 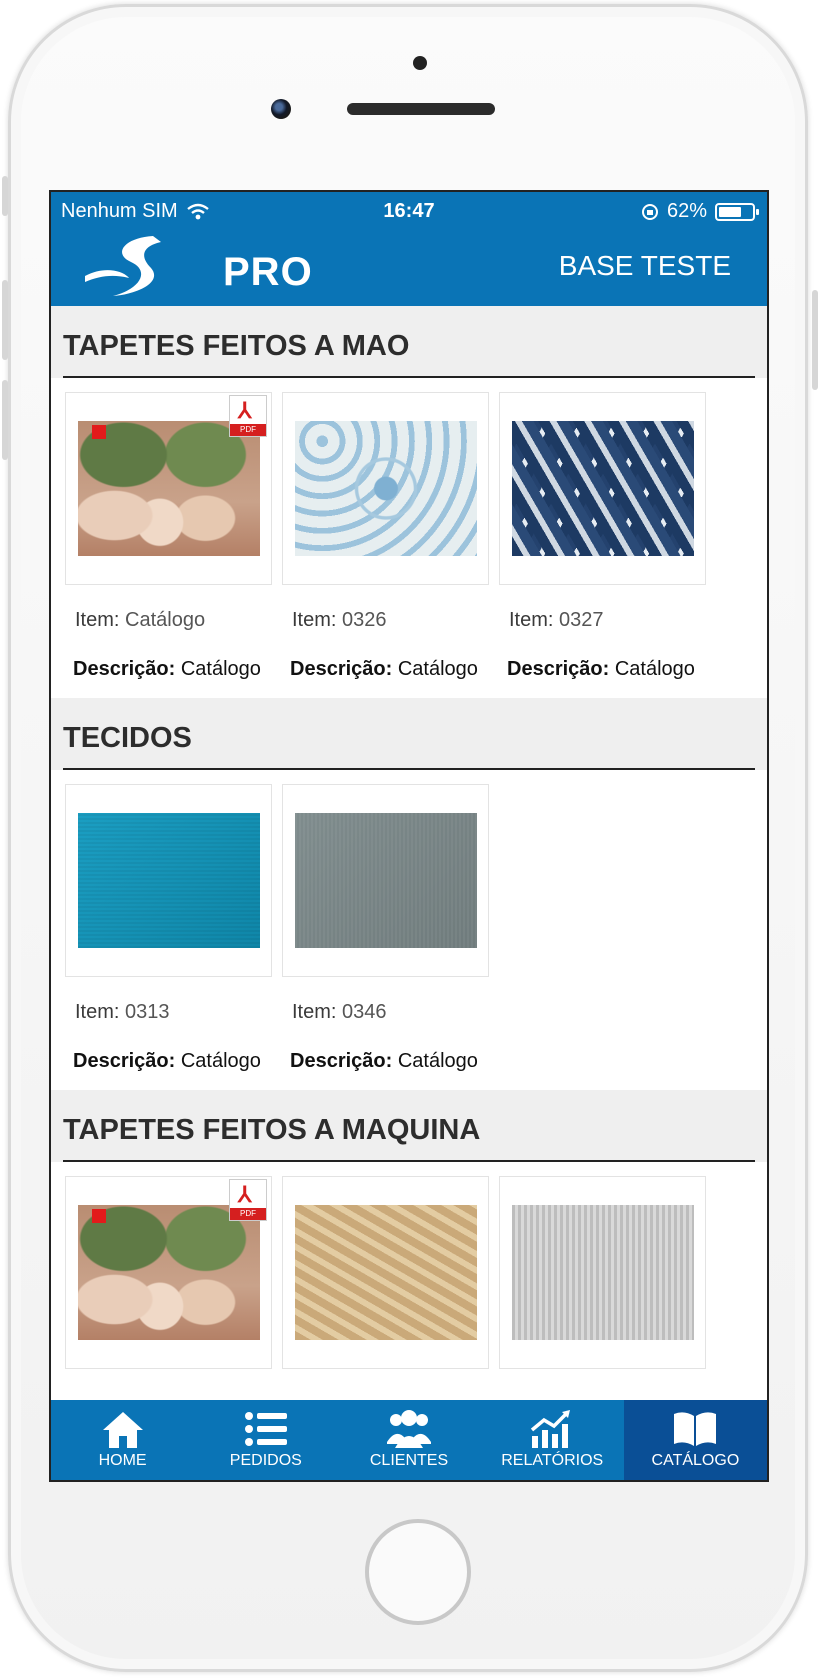 I want to click on mute-switch, so click(x=5, y=196).